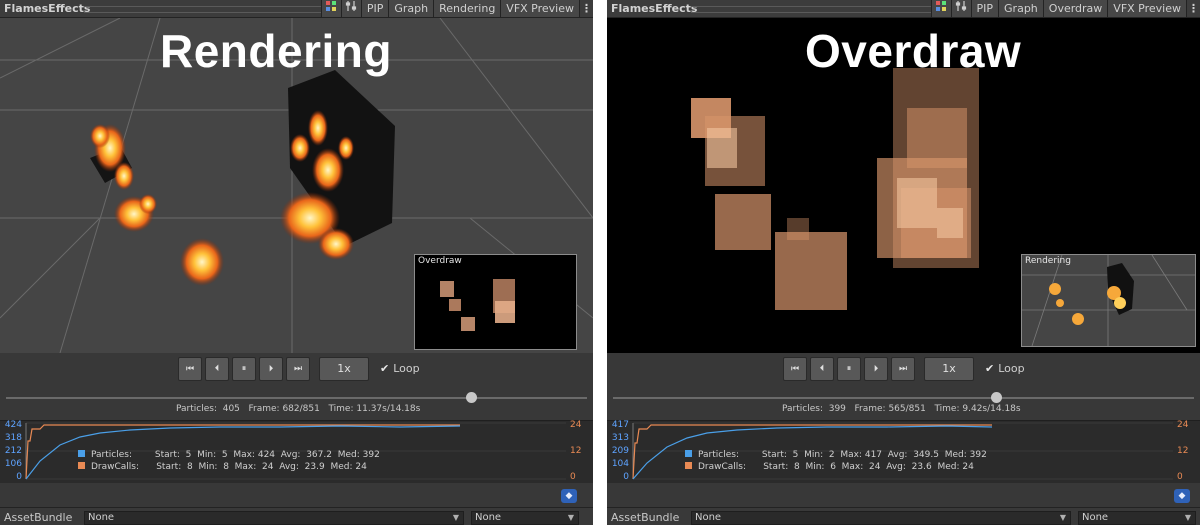 The height and width of the screenshot is (525, 1200). Describe the element at coordinates (913, 51) in the screenshot. I see `overlay-title: Overdraw` at that location.